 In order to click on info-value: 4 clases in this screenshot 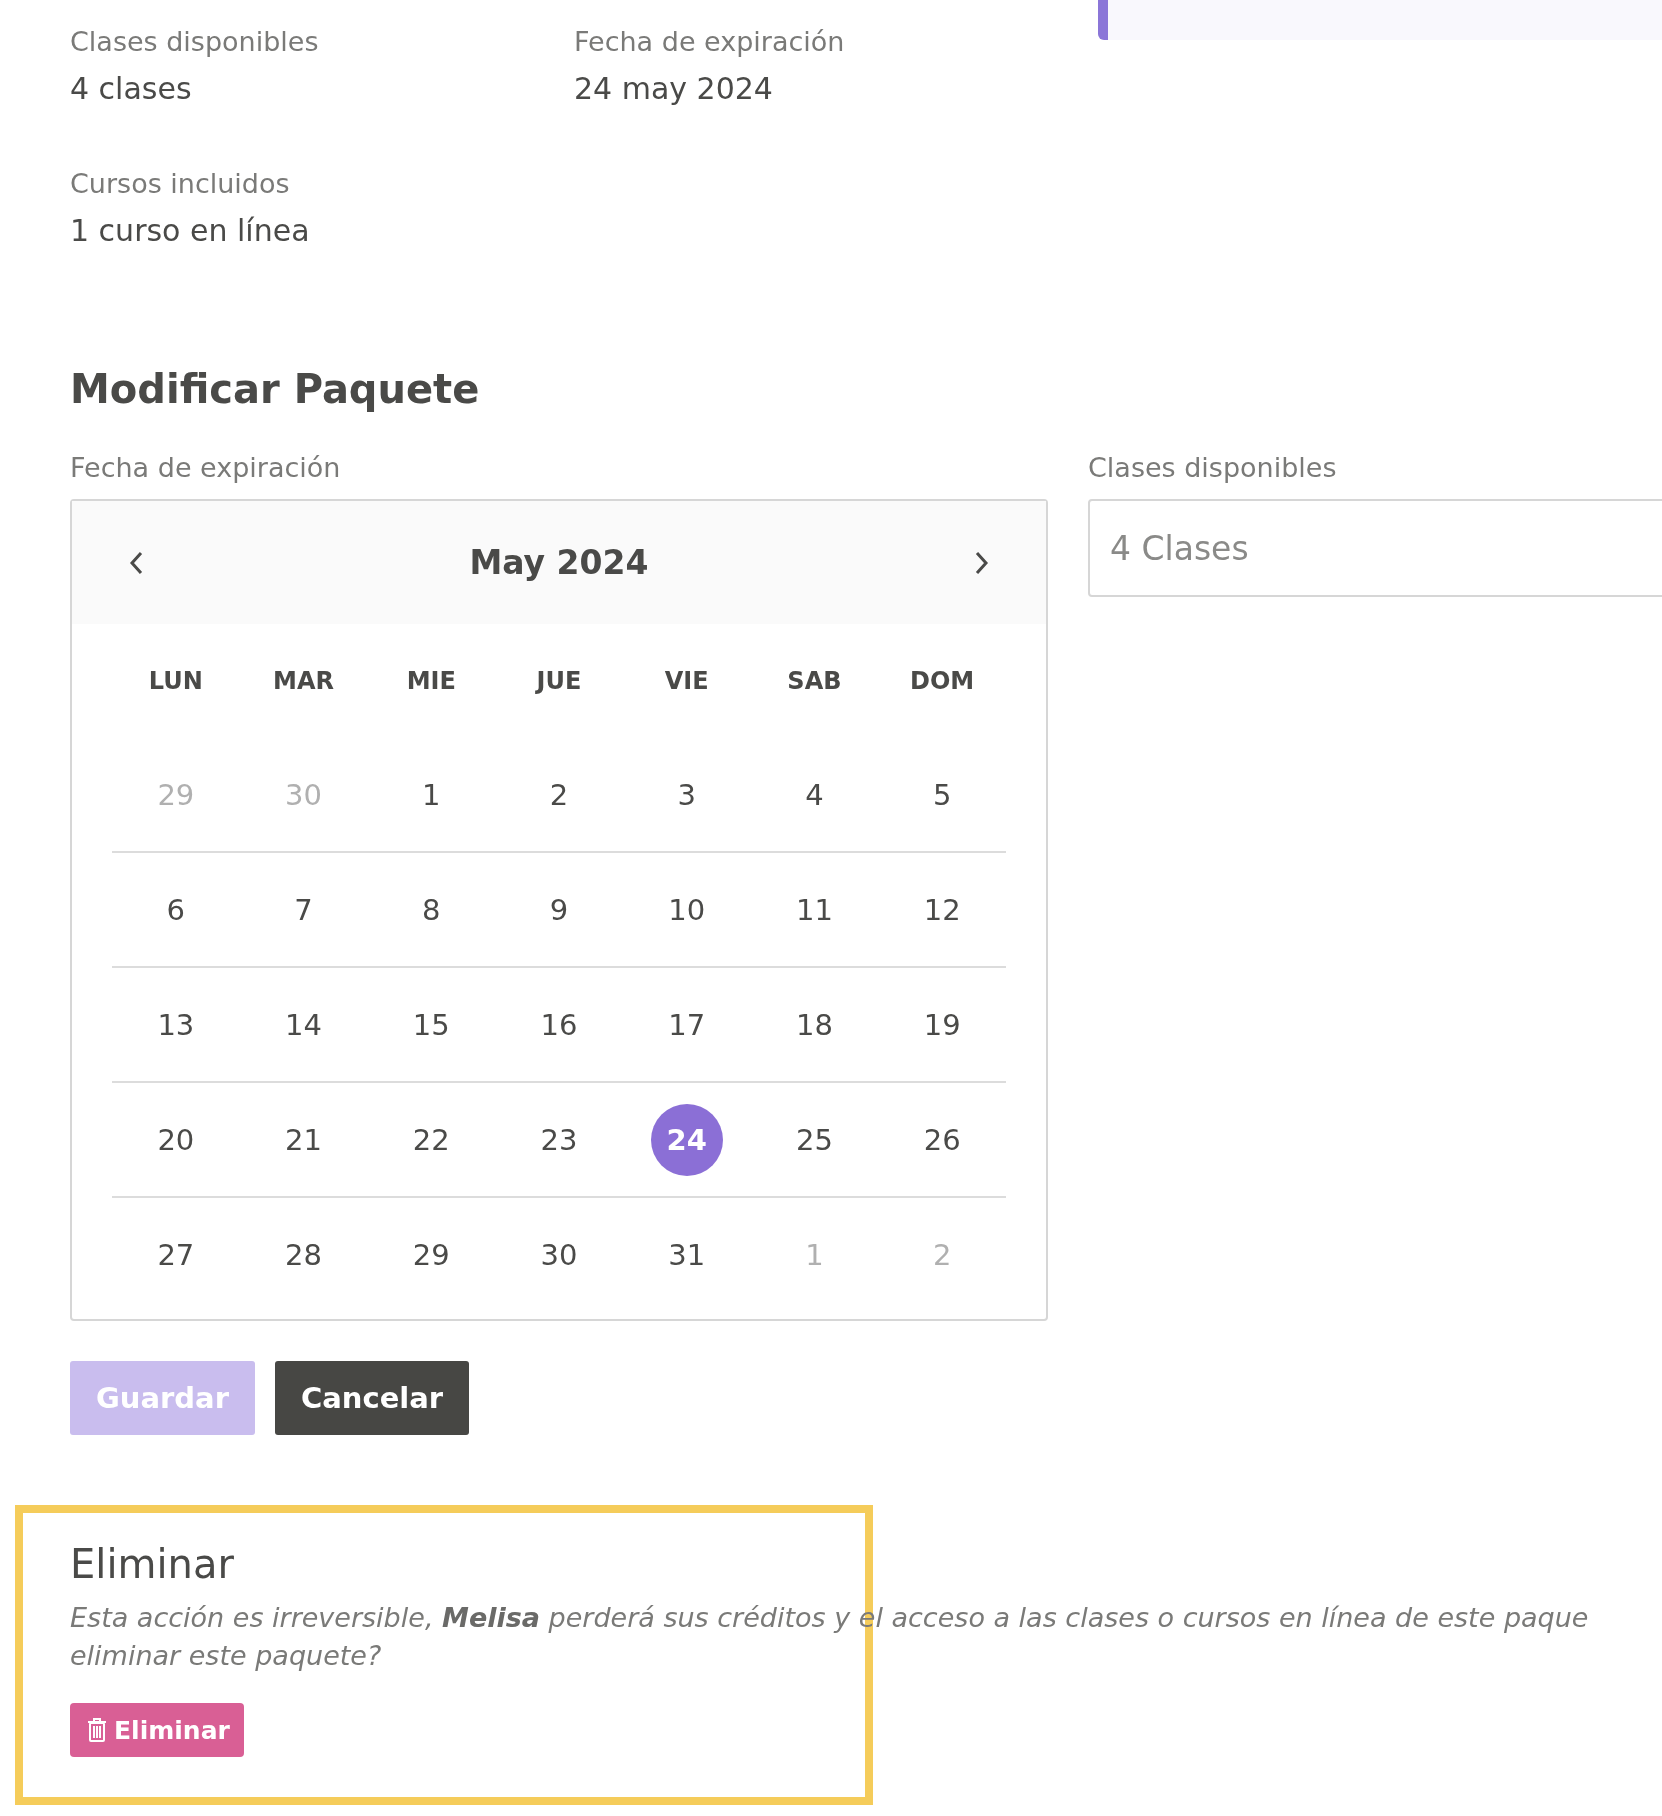, I will do `click(131, 88)`.